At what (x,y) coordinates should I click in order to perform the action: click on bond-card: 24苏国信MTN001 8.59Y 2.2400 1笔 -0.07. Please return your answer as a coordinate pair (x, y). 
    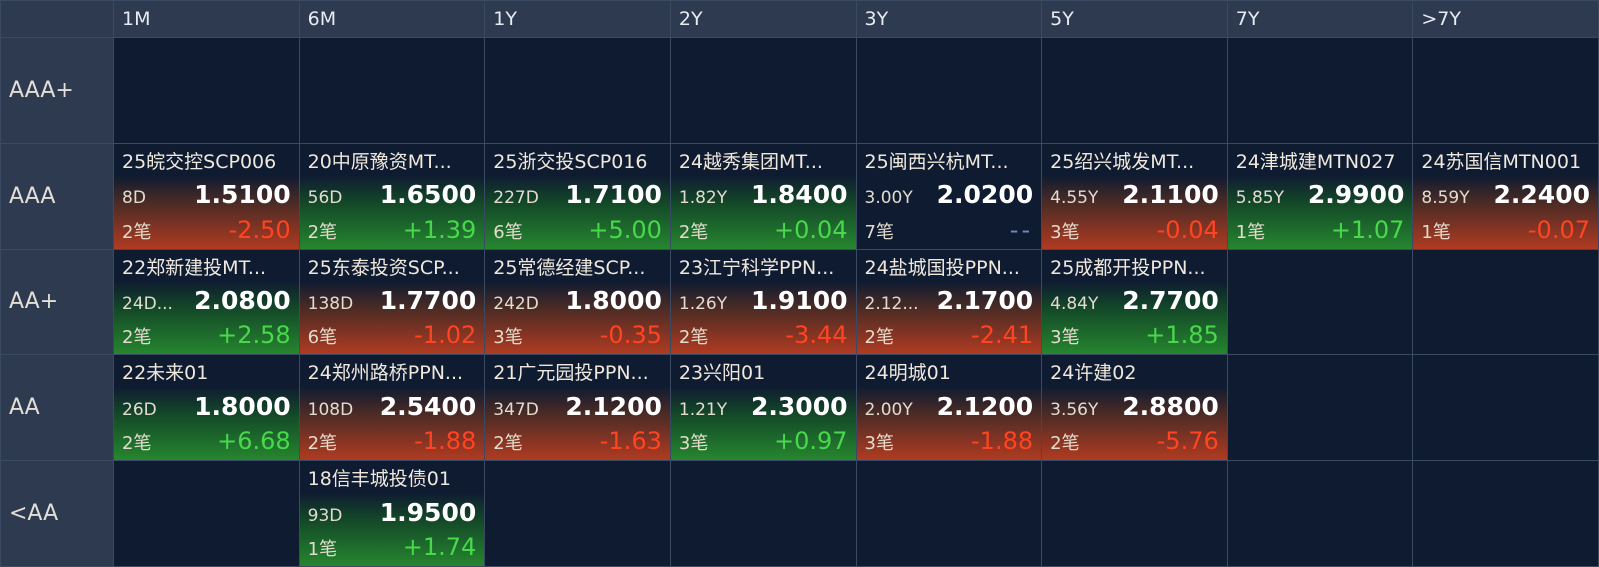
    Looking at the image, I should click on (1505, 196).